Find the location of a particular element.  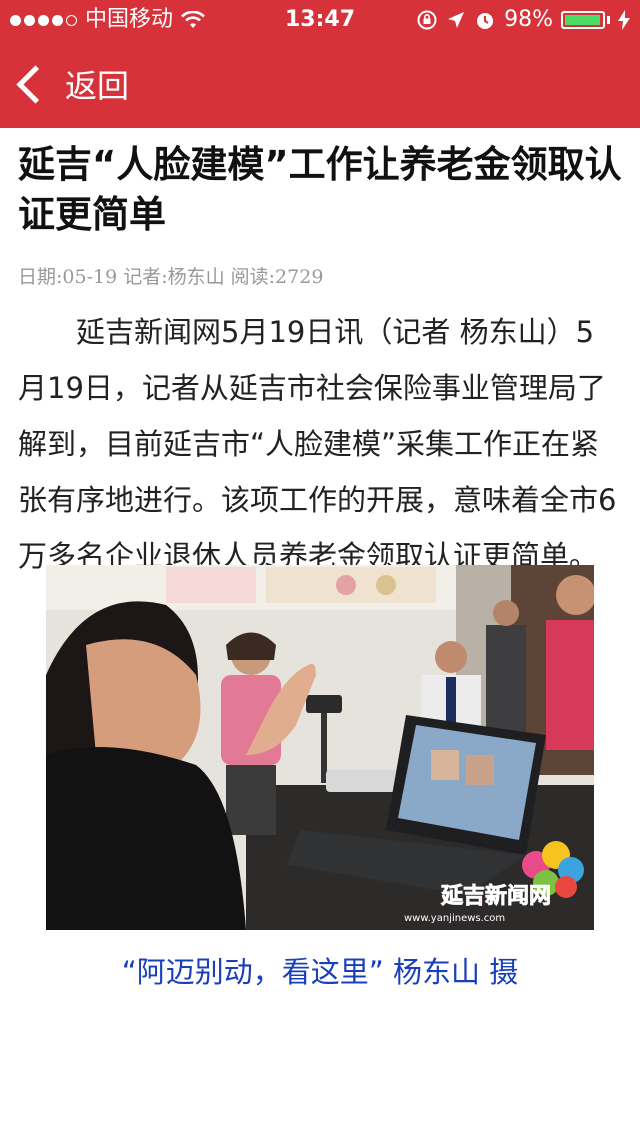

battery-tip is located at coordinates (608, 20).